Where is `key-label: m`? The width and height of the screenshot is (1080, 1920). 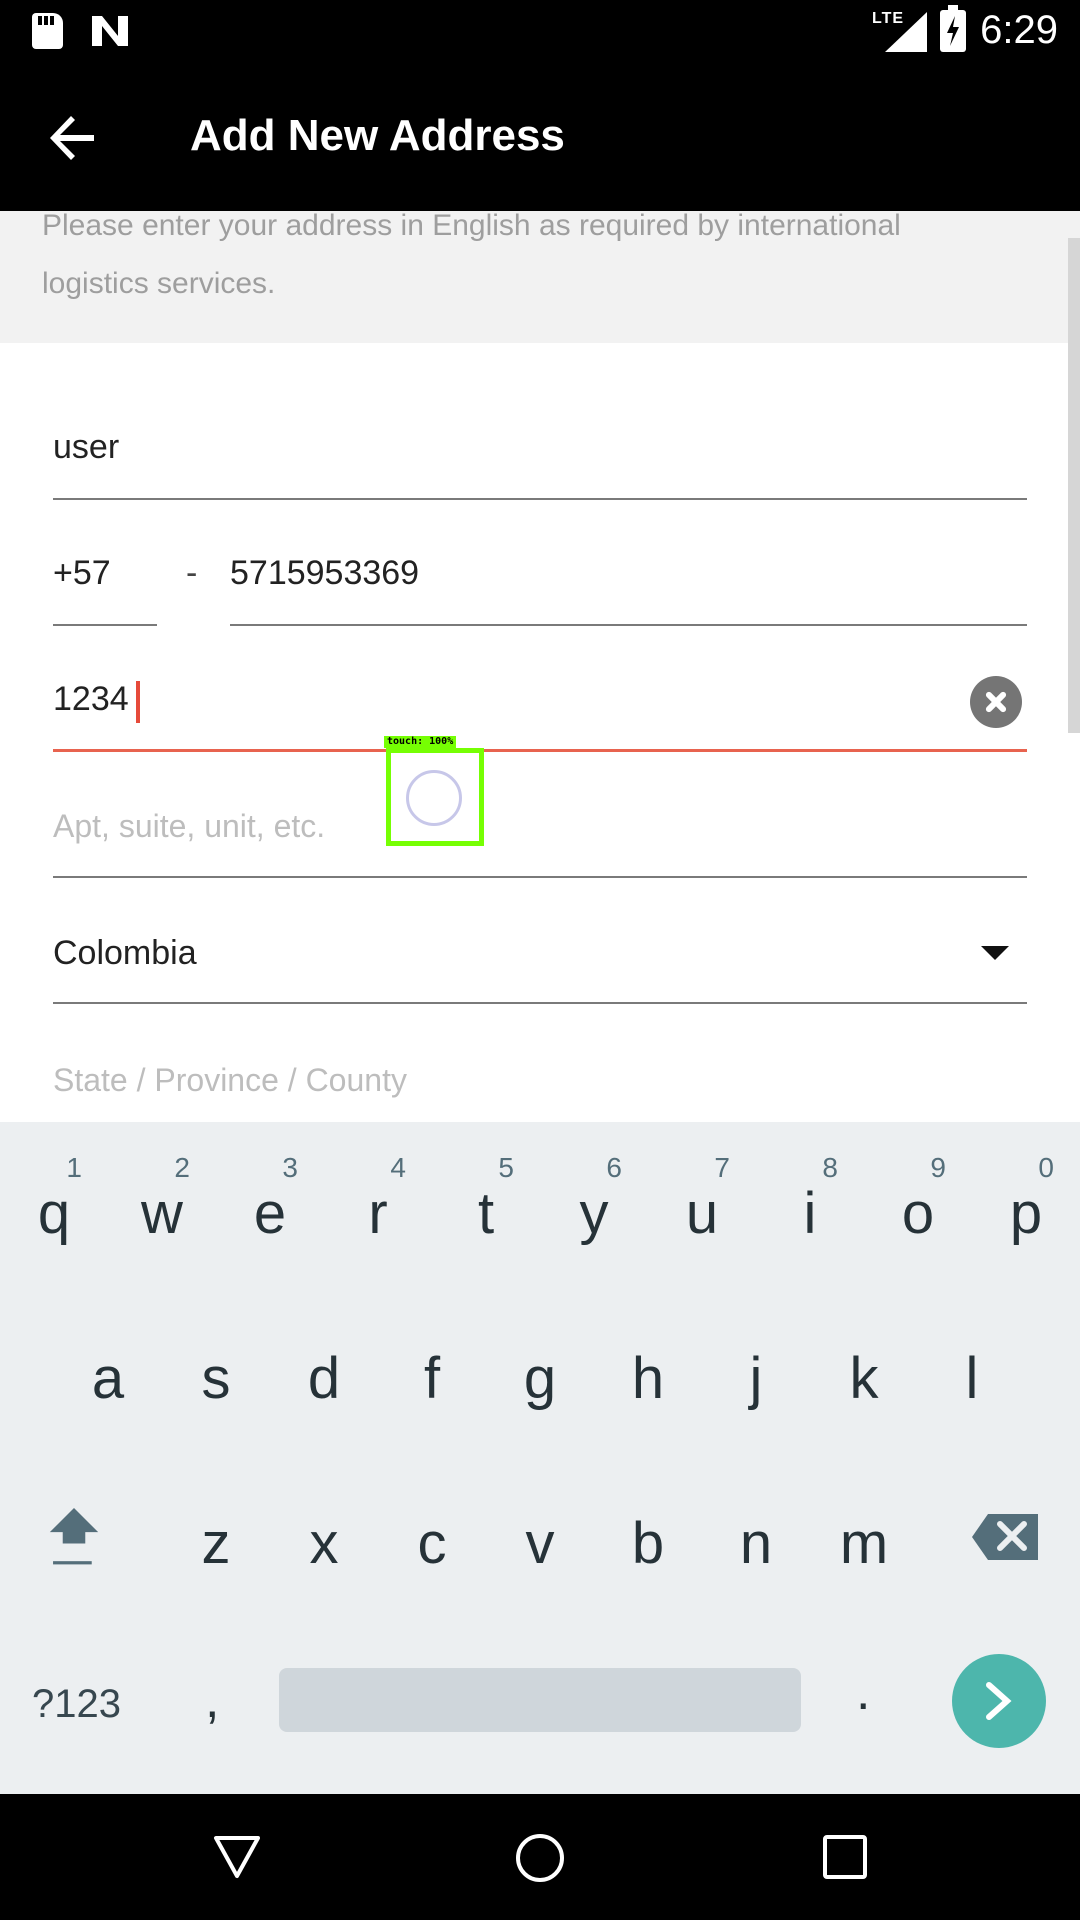
key-label: m is located at coordinates (864, 1543).